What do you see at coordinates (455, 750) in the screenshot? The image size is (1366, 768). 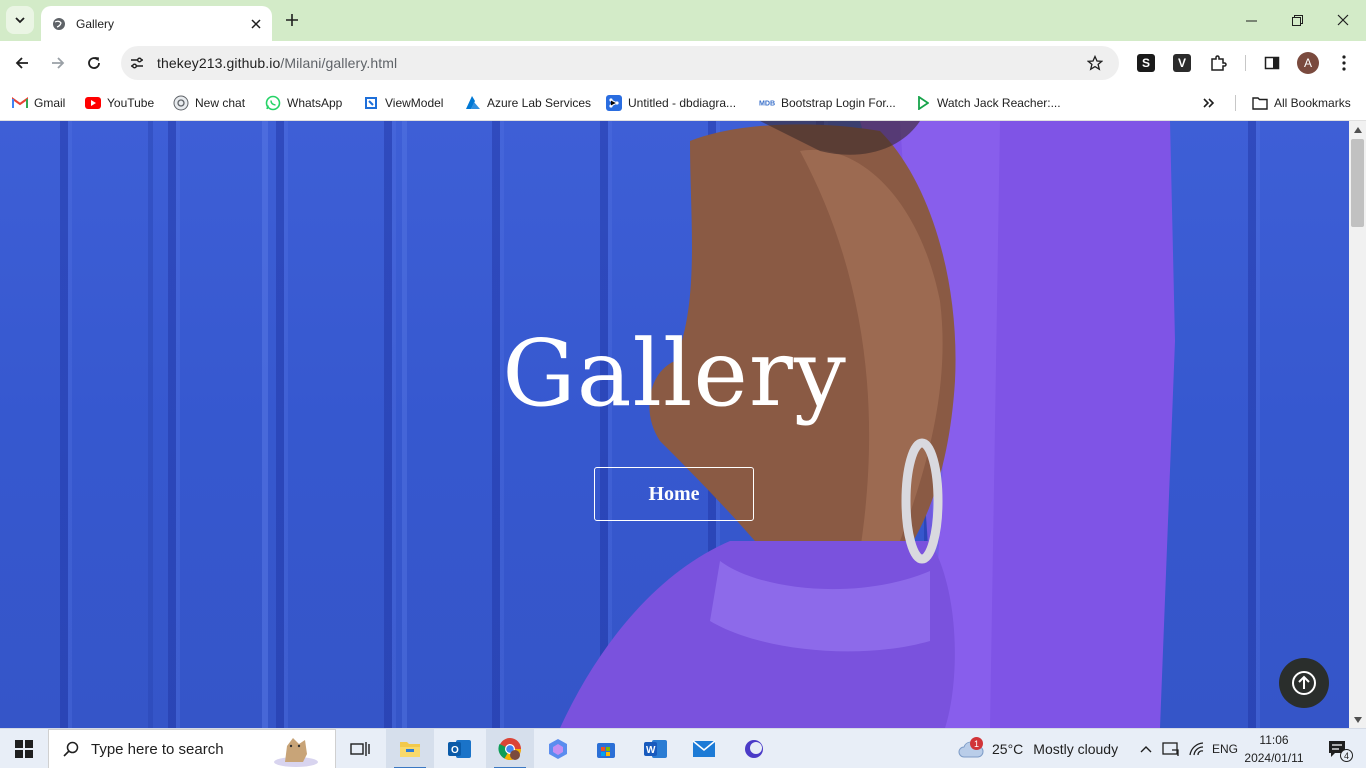 I see `svg-text: O` at bounding box center [455, 750].